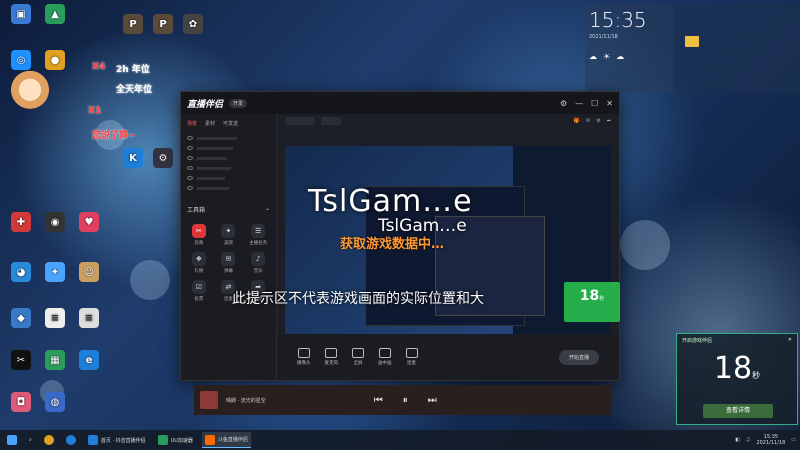 This screenshot has height=450, width=800. I want to click on app-icon: ⚙, so click(163, 158).